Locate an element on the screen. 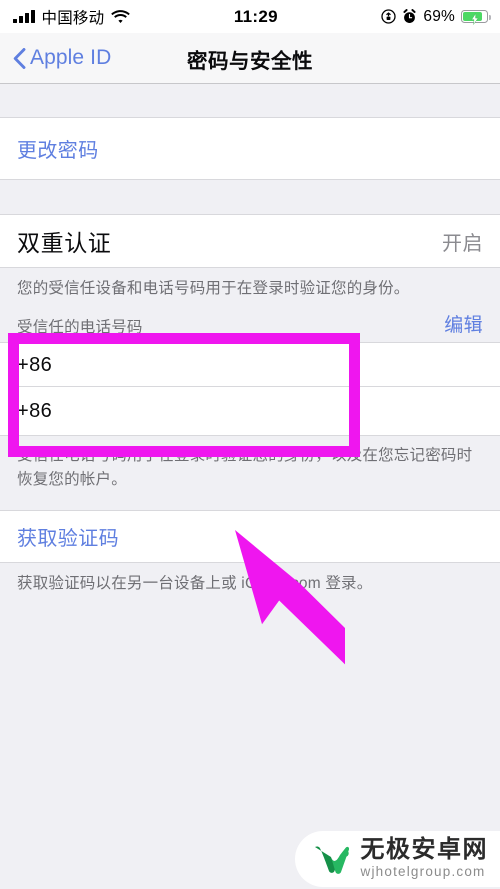 This screenshot has height=889, width=500. trusted-numbers-header-label: 受信任的电话号码 is located at coordinates (80, 328).